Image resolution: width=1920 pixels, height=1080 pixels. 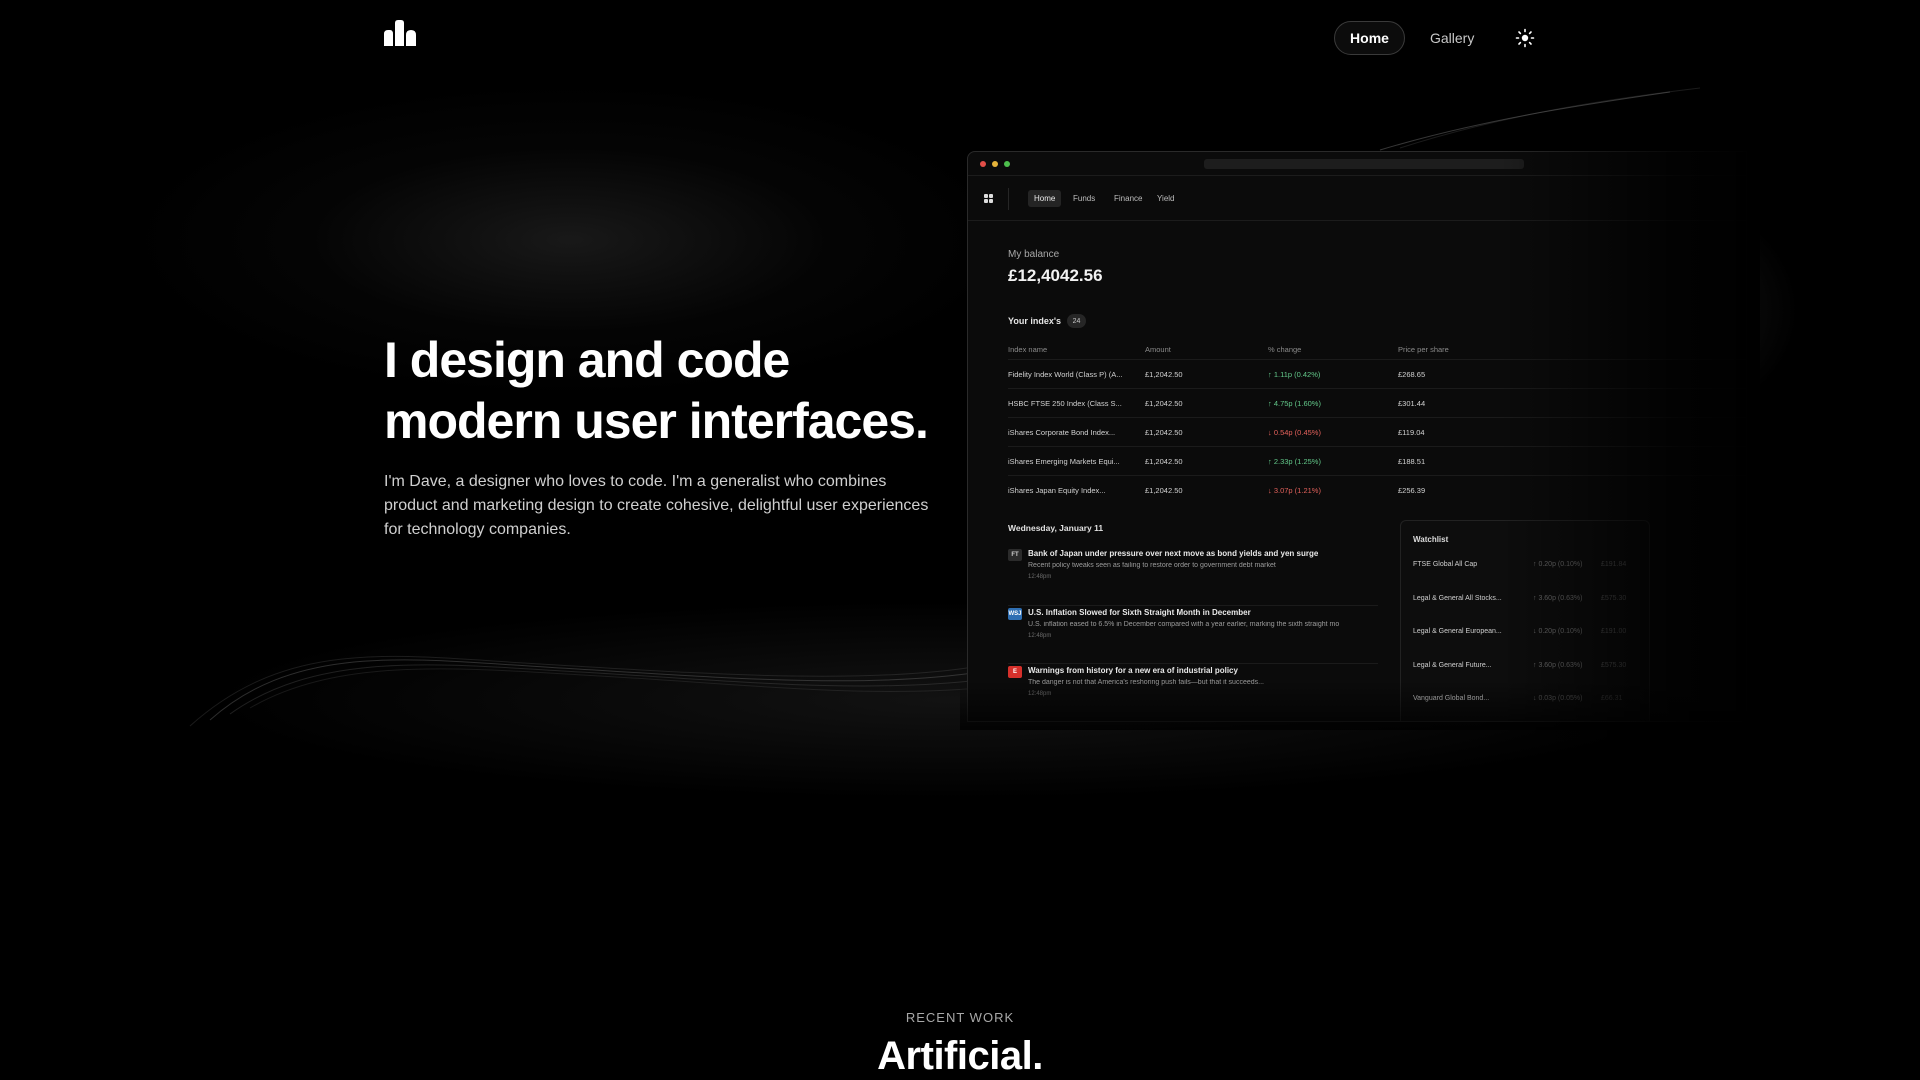 I want to click on grid-icon, so click(x=989, y=199).